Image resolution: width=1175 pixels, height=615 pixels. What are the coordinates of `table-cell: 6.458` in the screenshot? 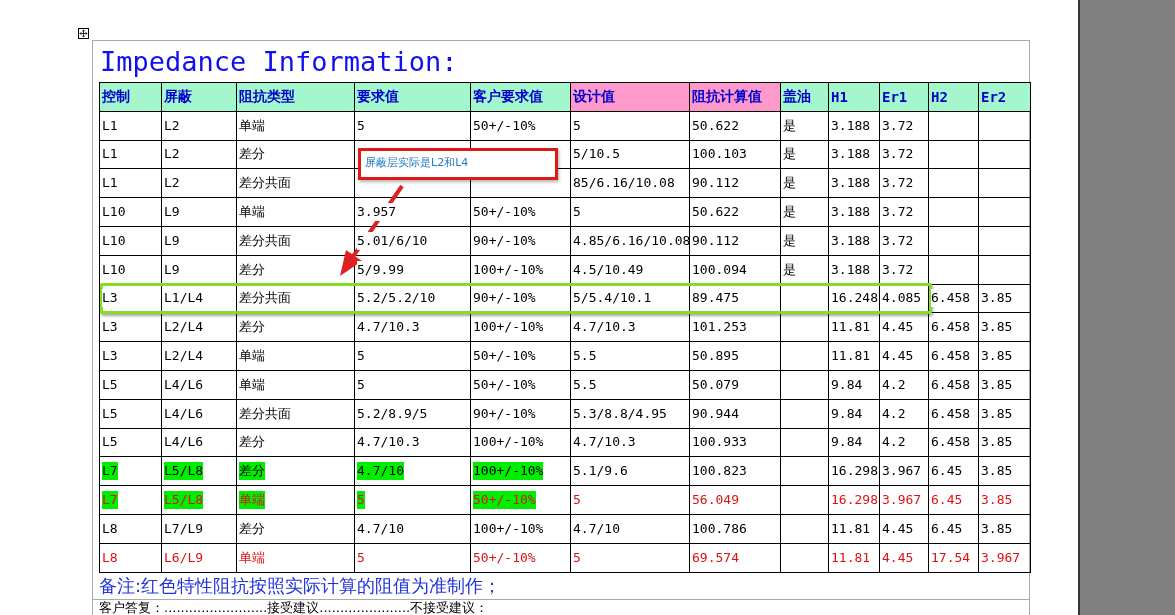 It's located at (951, 298).